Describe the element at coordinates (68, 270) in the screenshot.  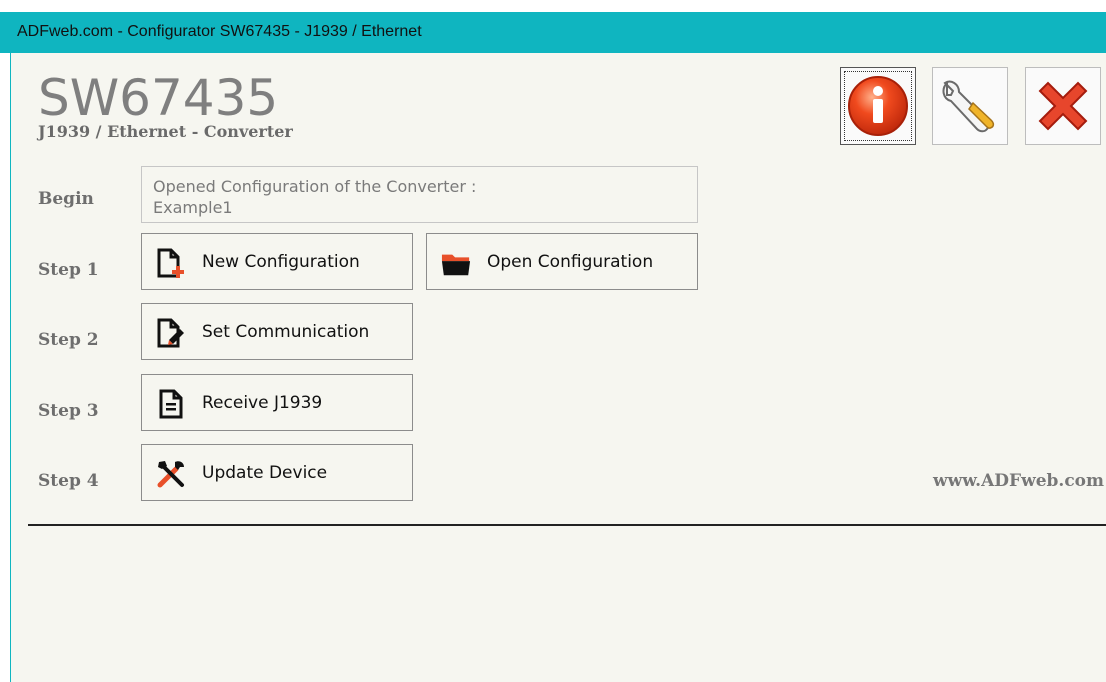
I see `step1-label: Step 1` at that location.